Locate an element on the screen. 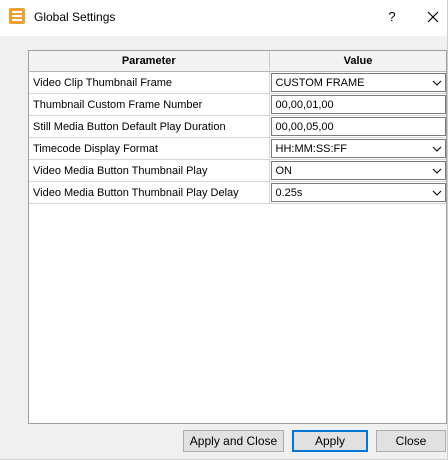 Image resolution: width=448 pixels, height=460 pixels. table-row: Timecode Display Format HH:MM:SS:FF is located at coordinates (237, 148).